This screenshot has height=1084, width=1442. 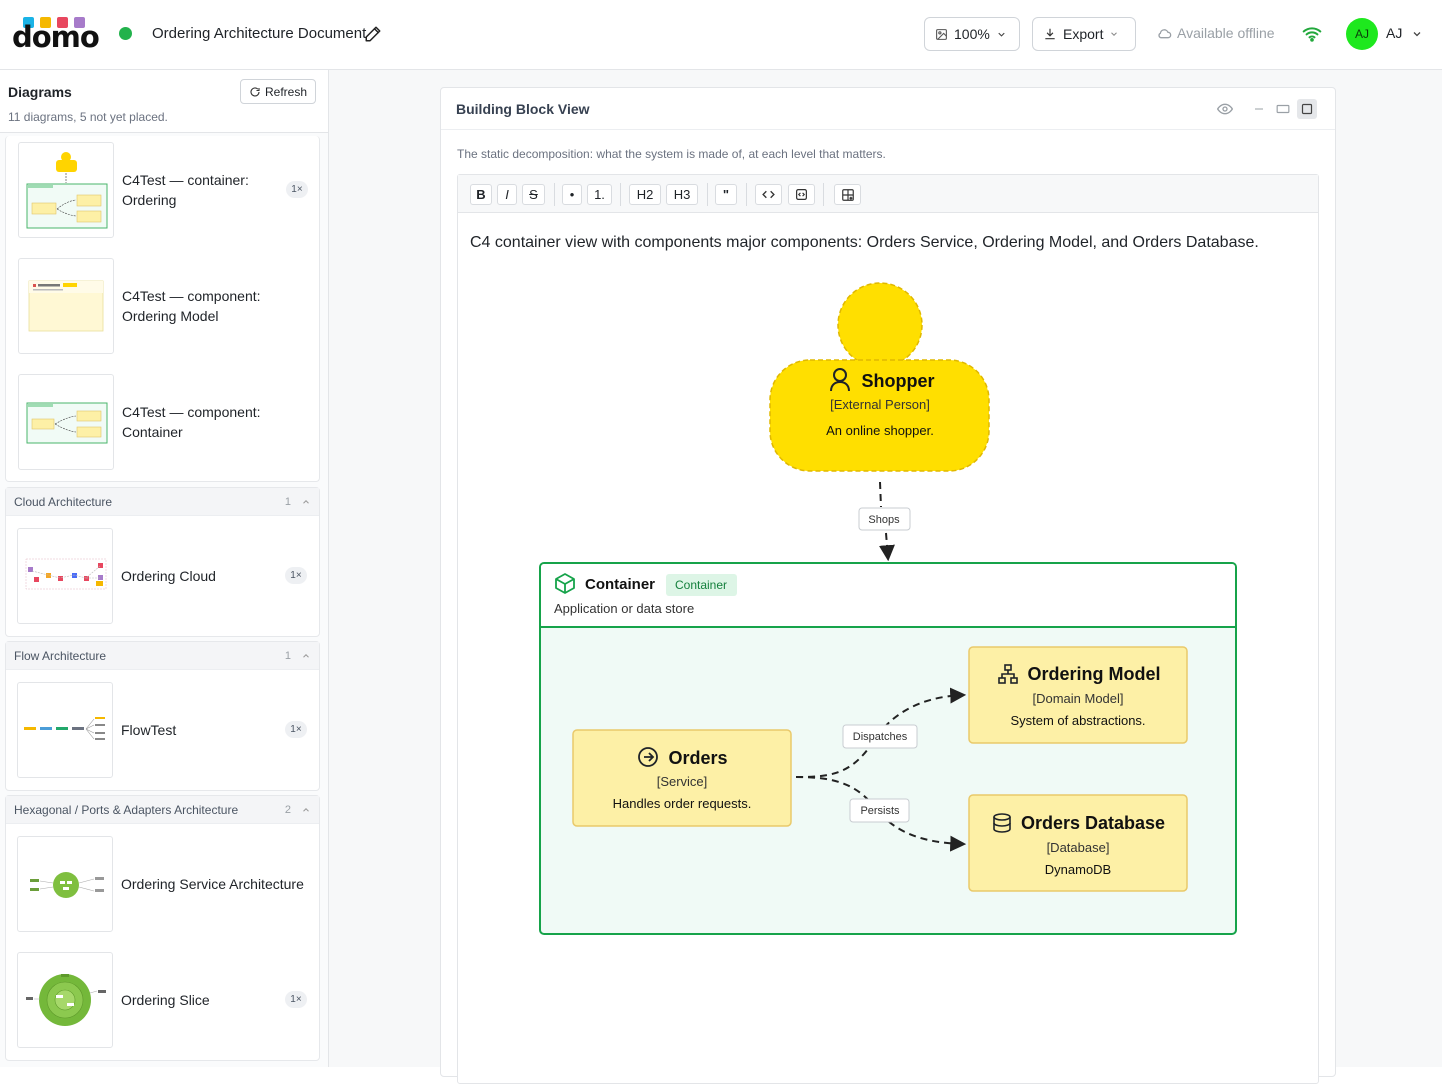 What do you see at coordinates (1394, 33) in the screenshot?
I see `user-menu-label: AJ` at bounding box center [1394, 33].